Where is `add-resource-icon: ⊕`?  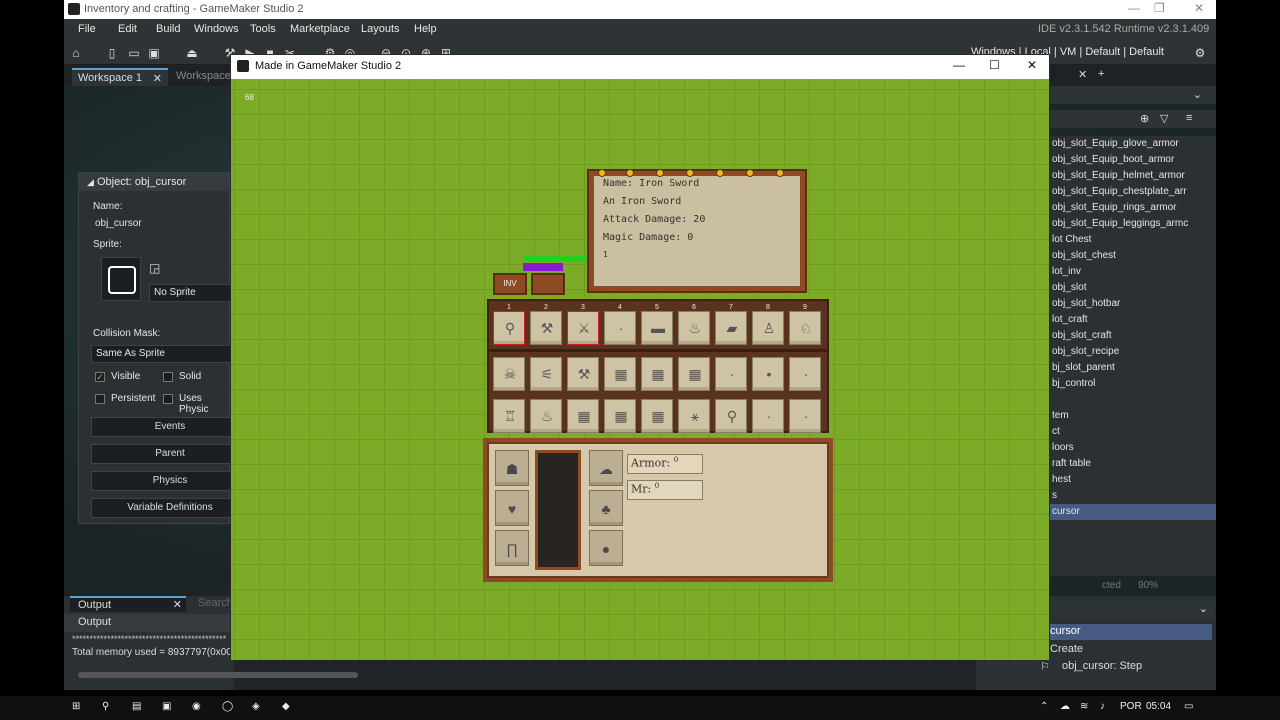 add-resource-icon: ⊕ is located at coordinates (1144, 118).